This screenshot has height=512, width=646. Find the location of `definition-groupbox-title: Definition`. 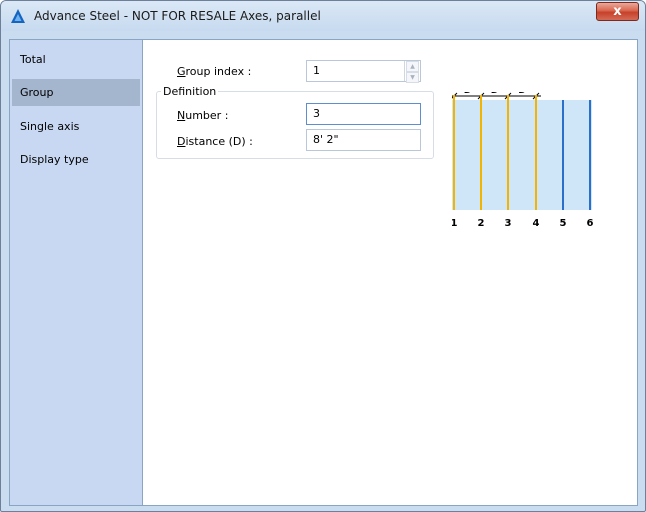

definition-groupbox-title: Definition is located at coordinates (190, 91).